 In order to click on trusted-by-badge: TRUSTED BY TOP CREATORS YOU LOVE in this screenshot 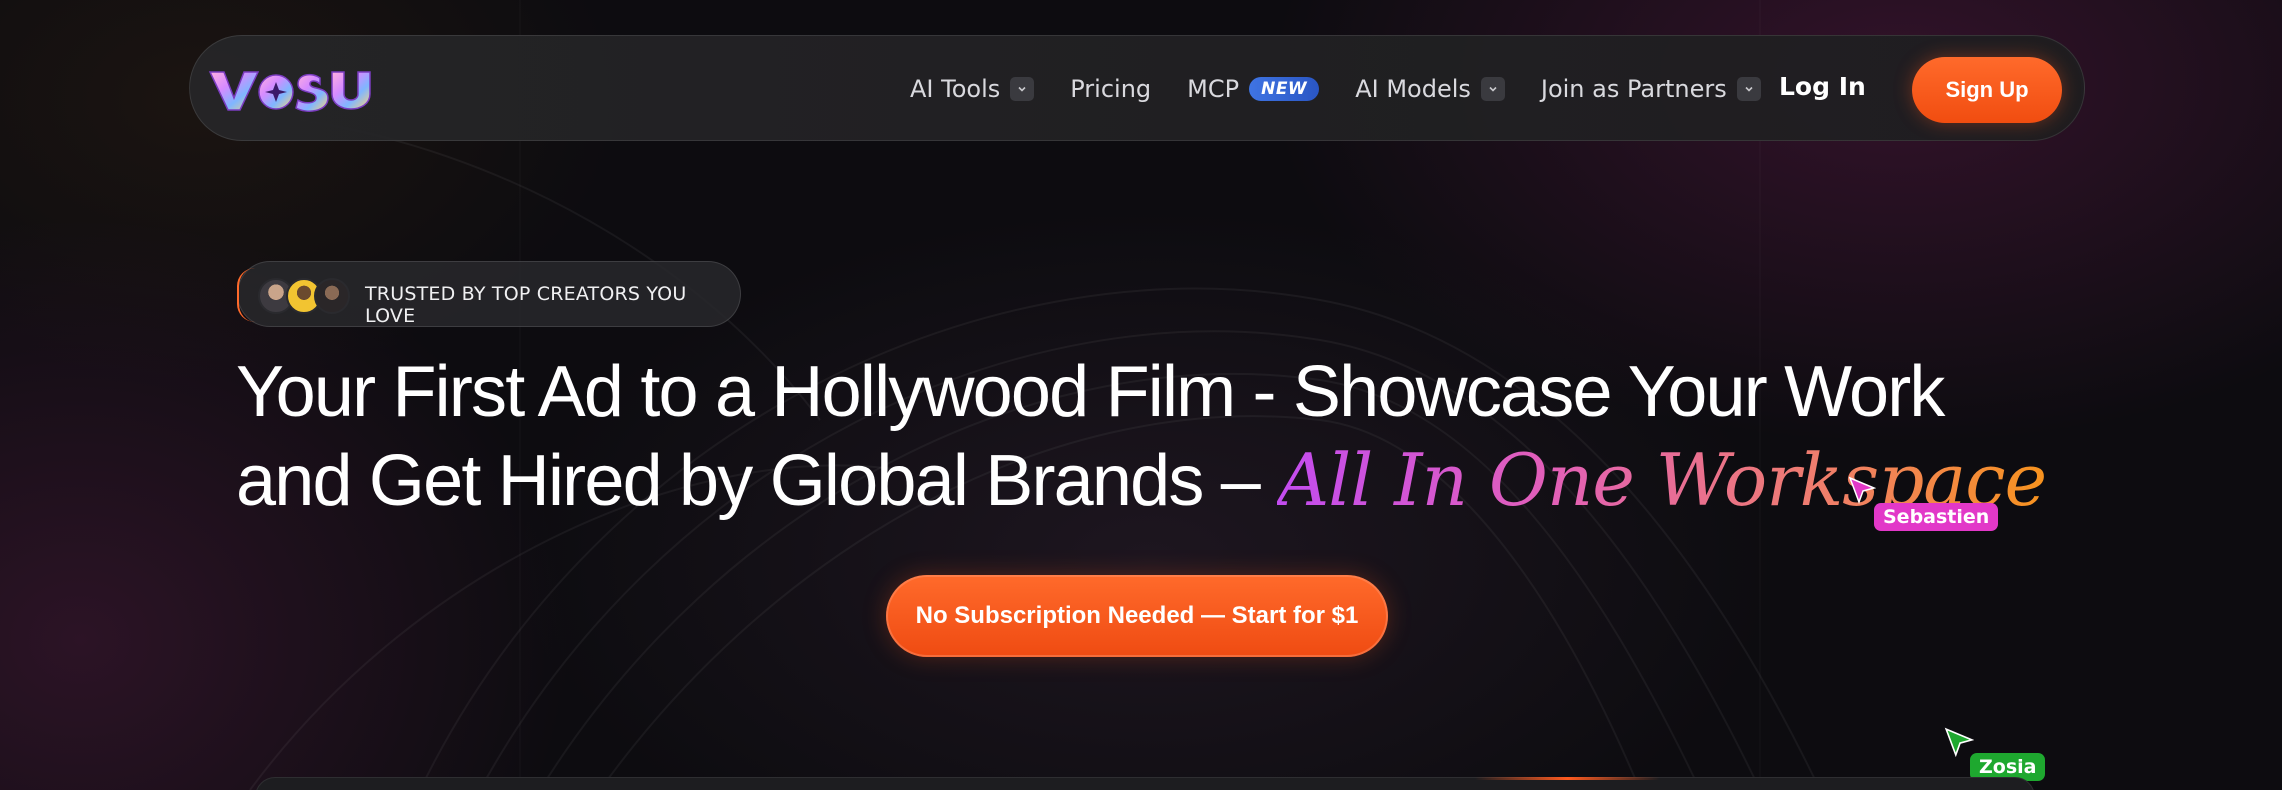, I will do `click(489, 294)`.